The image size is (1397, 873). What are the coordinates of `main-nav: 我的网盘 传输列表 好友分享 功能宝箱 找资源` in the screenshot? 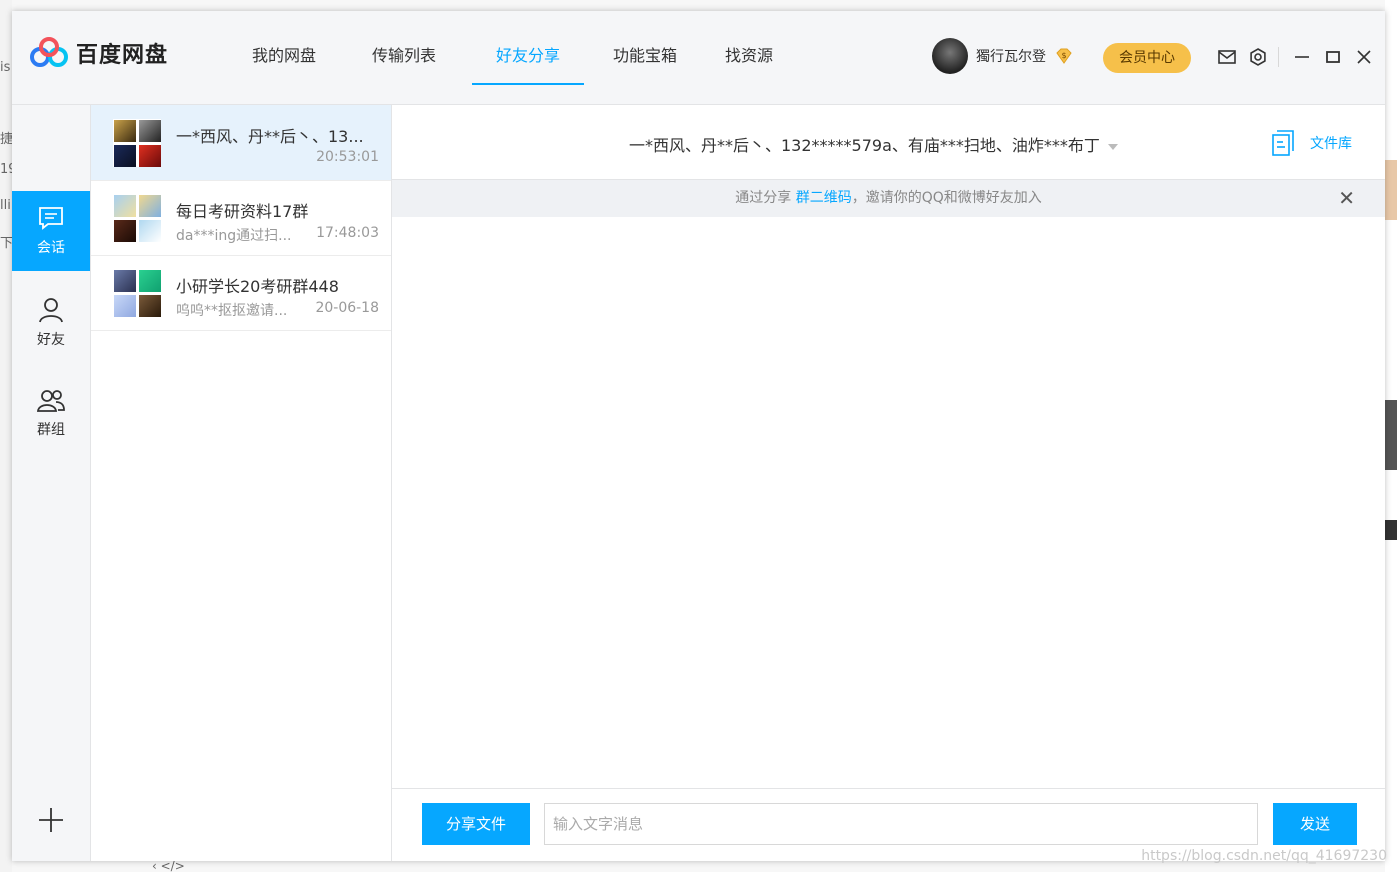 It's located at (509, 57).